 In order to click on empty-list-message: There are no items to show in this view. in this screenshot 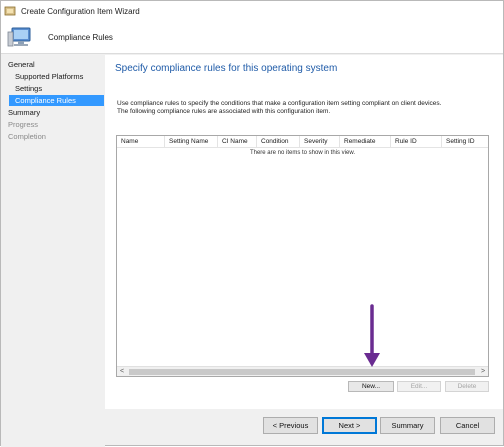, I will do `click(302, 153)`.